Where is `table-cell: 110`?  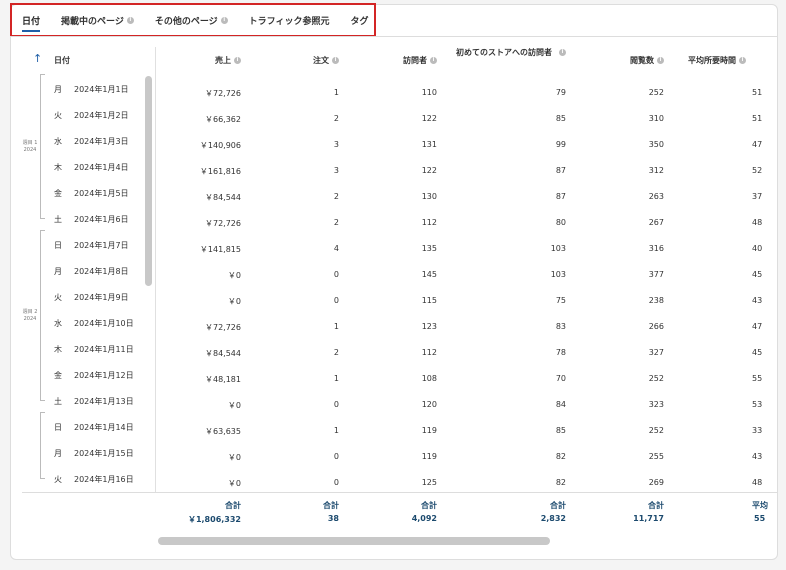 table-cell: 110 is located at coordinates (429, 92).